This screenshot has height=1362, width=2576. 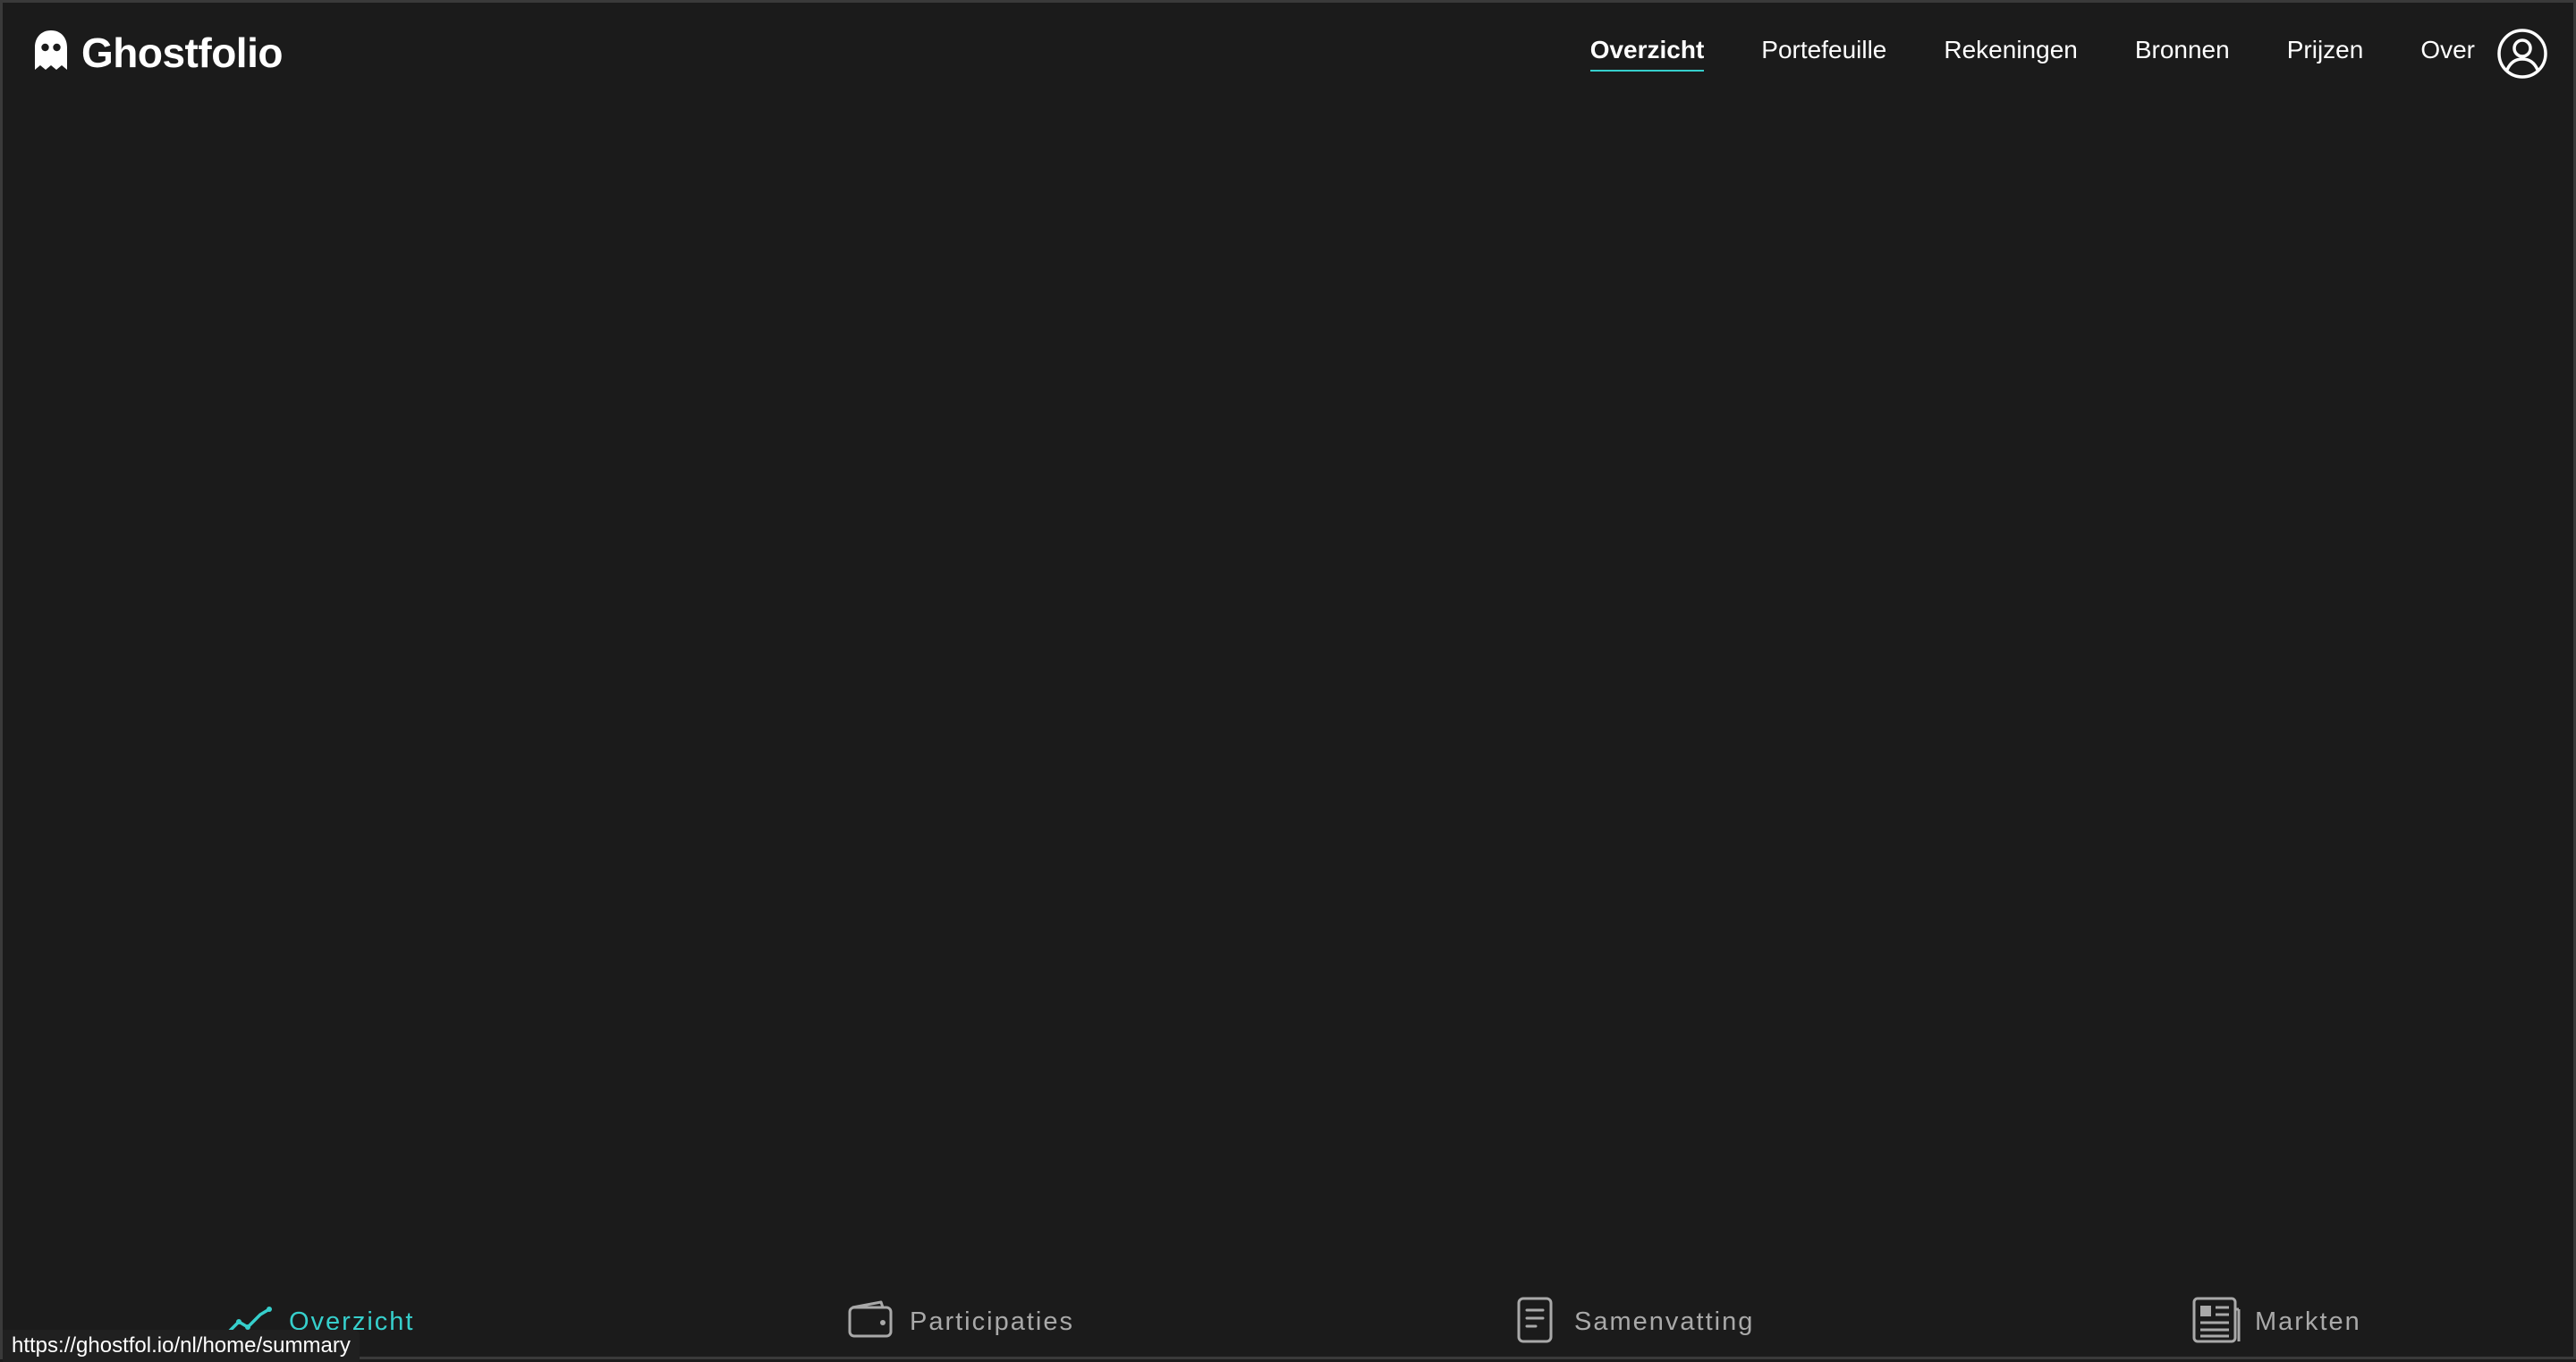 I want to click on nav-item-overzicht: Overzicht, so click(x=1646, y=54).